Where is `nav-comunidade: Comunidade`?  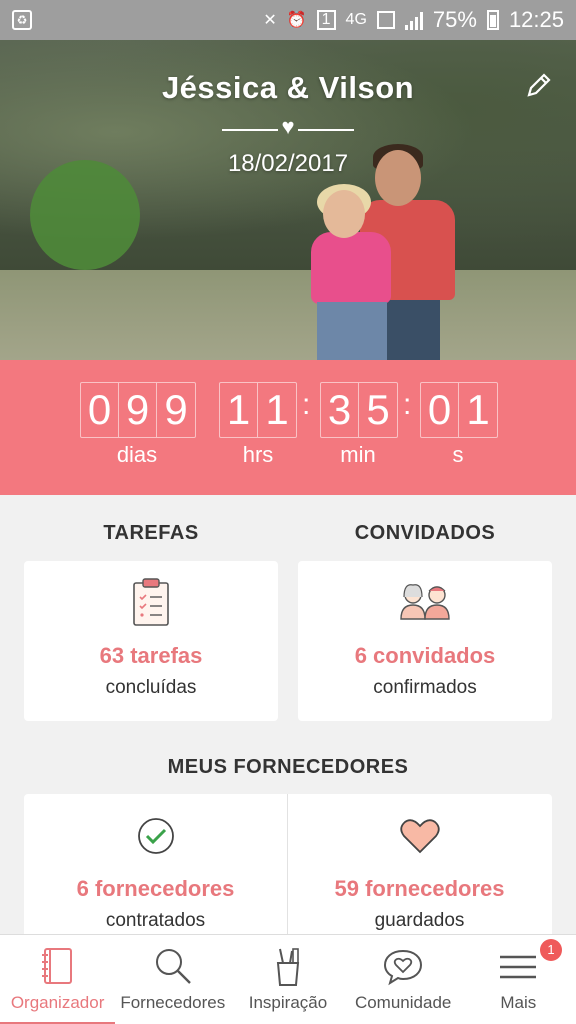 nav-comunidade: Comunidade is located at coordinates (403, 979).